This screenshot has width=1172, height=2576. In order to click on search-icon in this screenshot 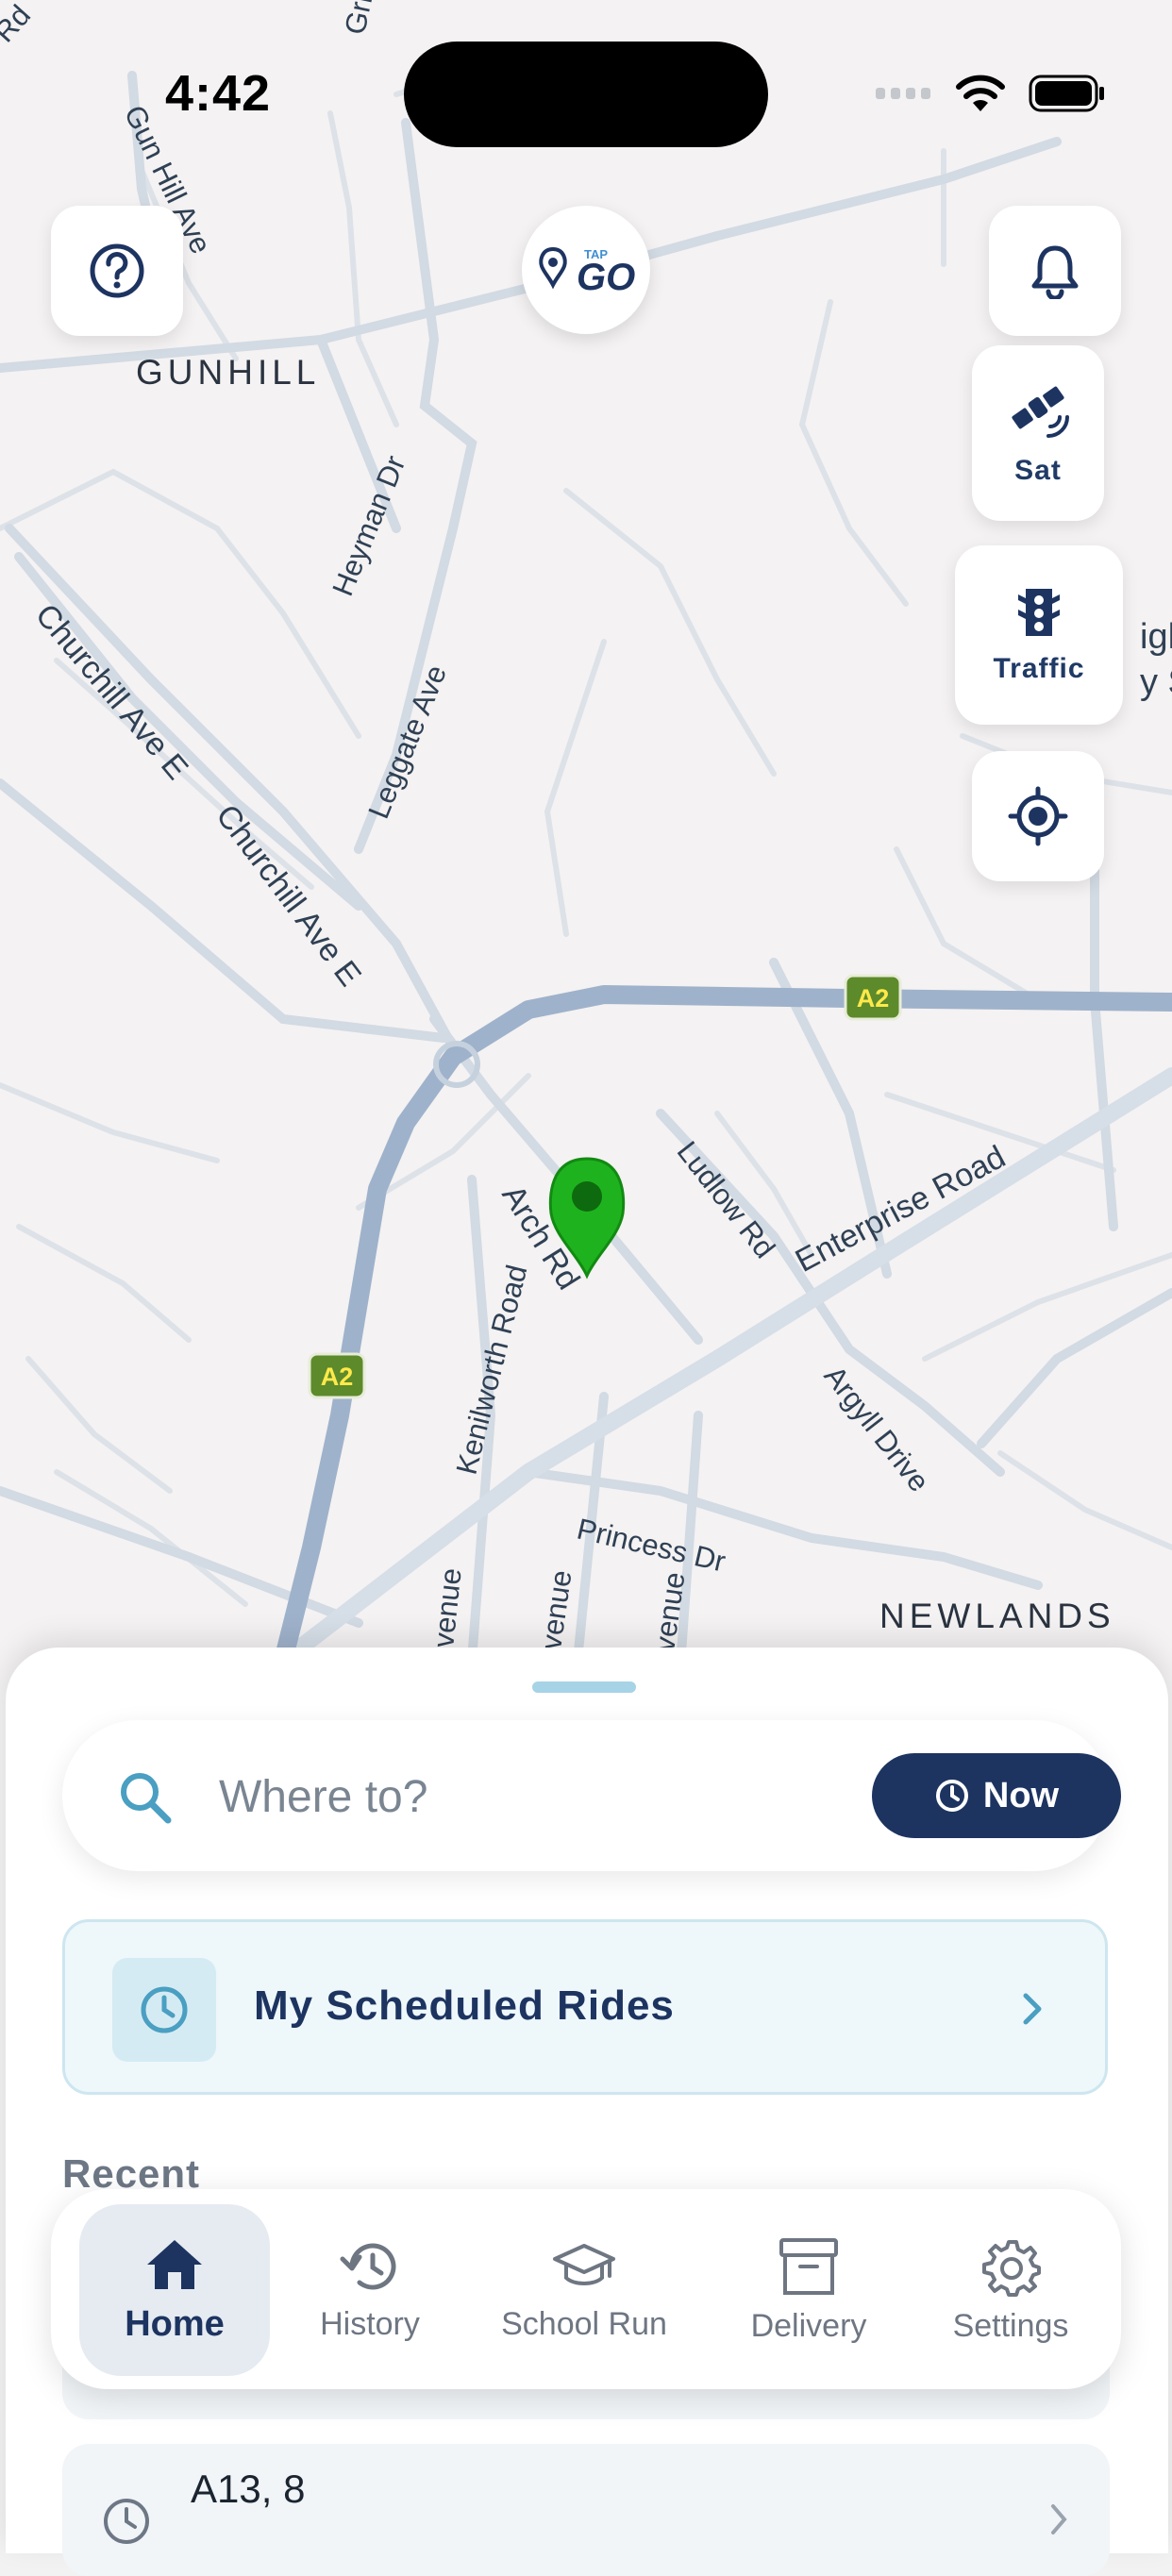, I will do `click(146, 1798)`.